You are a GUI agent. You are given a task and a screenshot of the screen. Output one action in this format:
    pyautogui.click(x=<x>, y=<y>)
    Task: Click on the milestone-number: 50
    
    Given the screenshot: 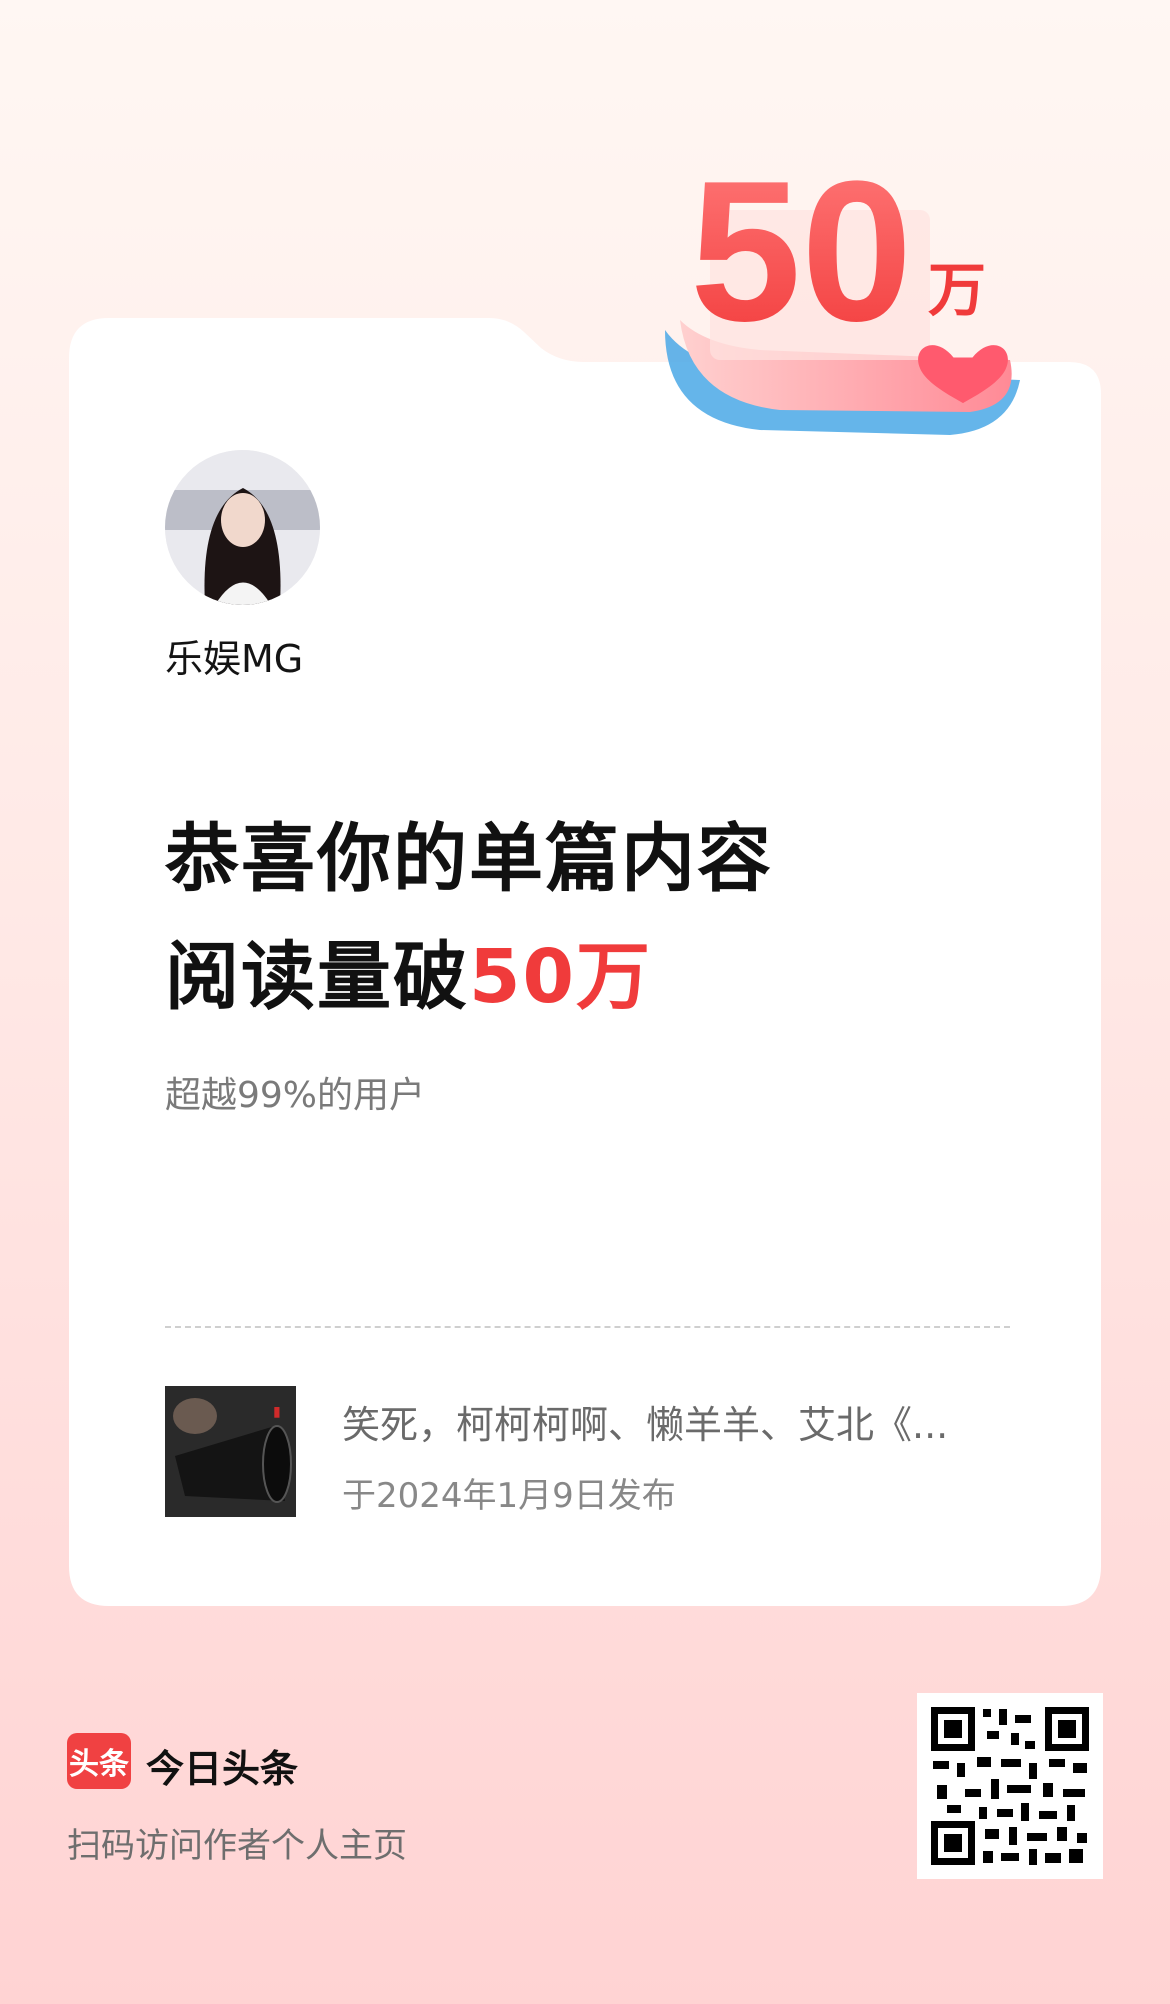 What is the action you would take?
    pyautogui.click(x=801, y=251)
    